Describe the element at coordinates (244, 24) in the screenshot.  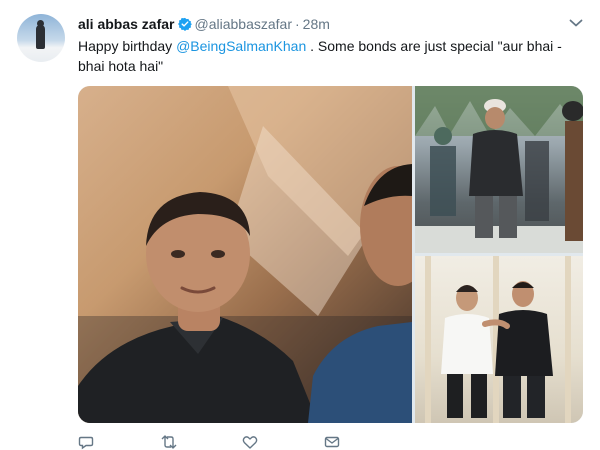
I see `handle: @aliabbaszafar` at that location.